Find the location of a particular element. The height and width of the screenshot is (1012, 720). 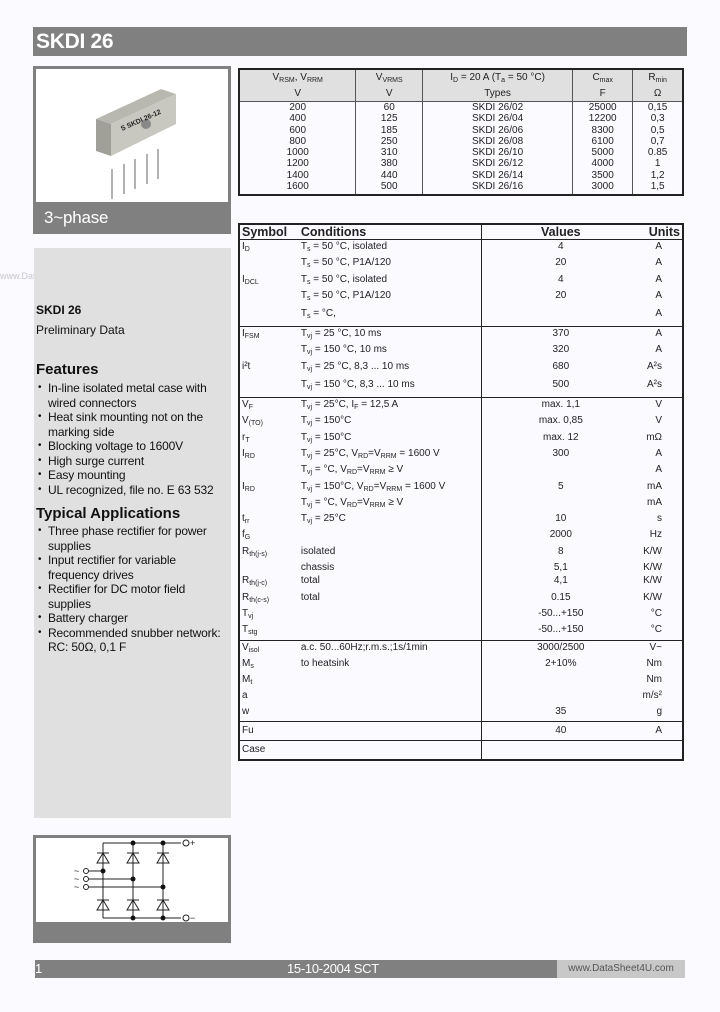

spec-symbol: w is located at coordinates (246, 711).